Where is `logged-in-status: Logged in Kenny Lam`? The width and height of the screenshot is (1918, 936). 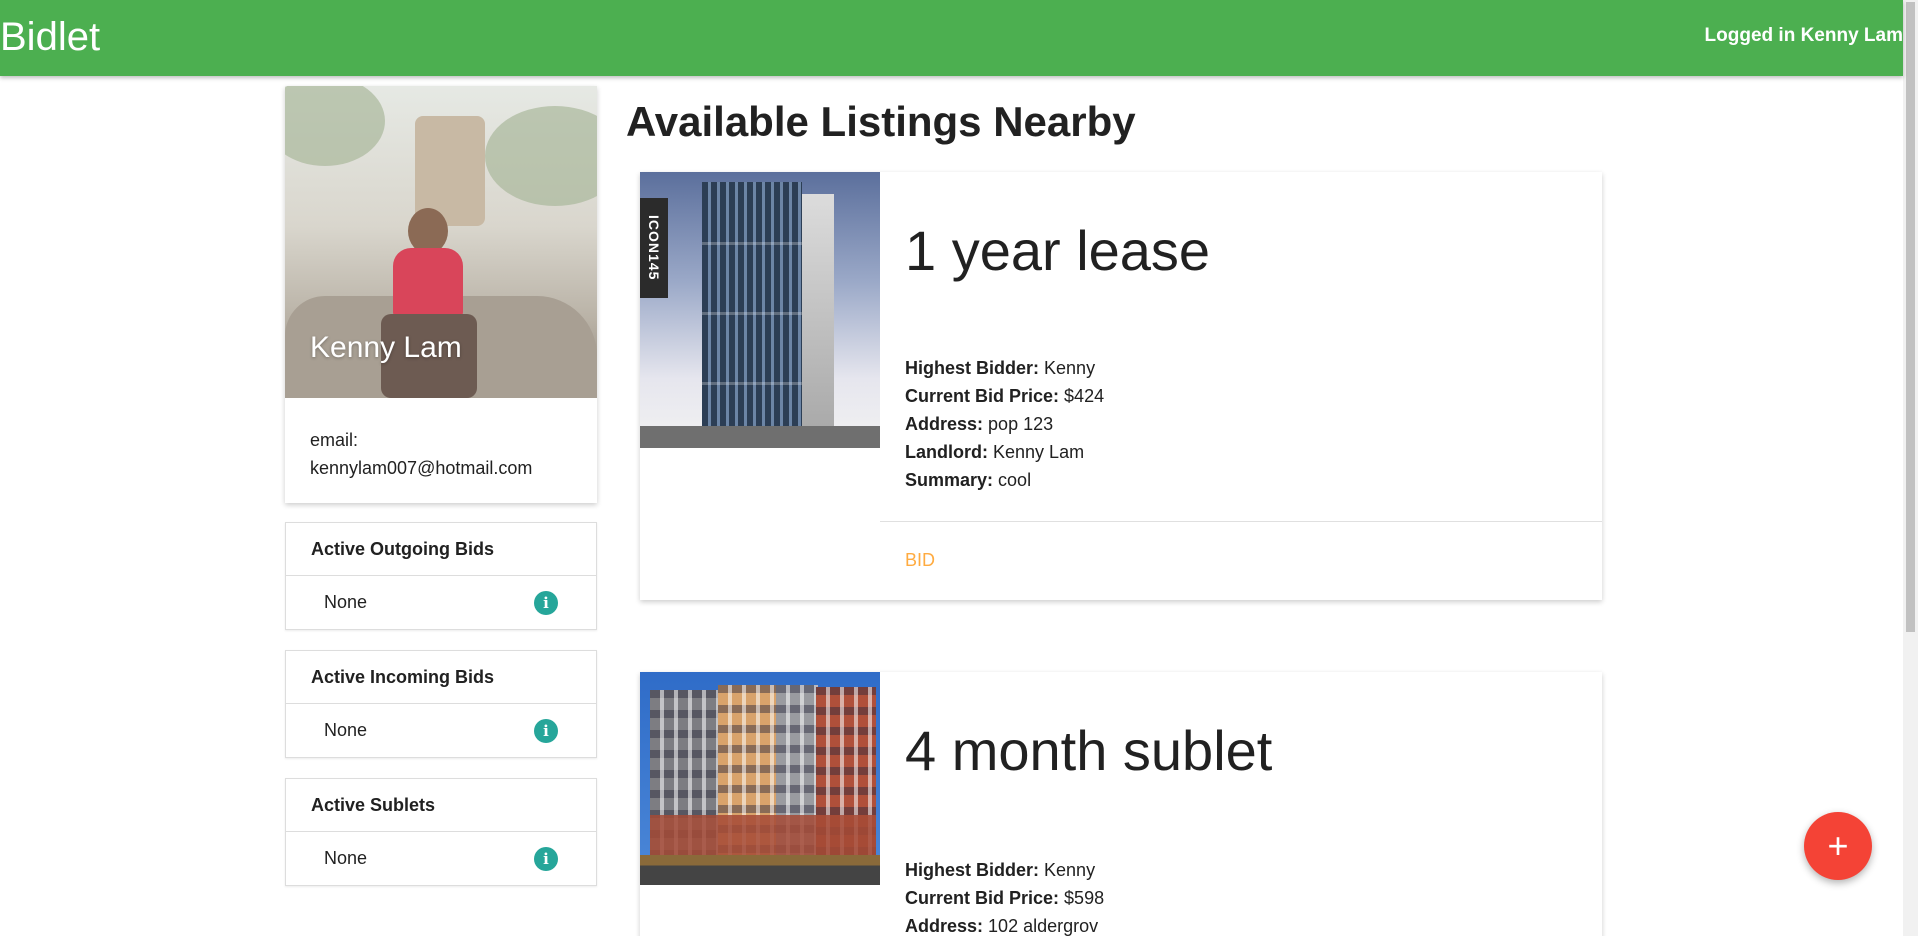 logged-in-status: Logged in Kenny Lam is located at coordinates (1803, 35).